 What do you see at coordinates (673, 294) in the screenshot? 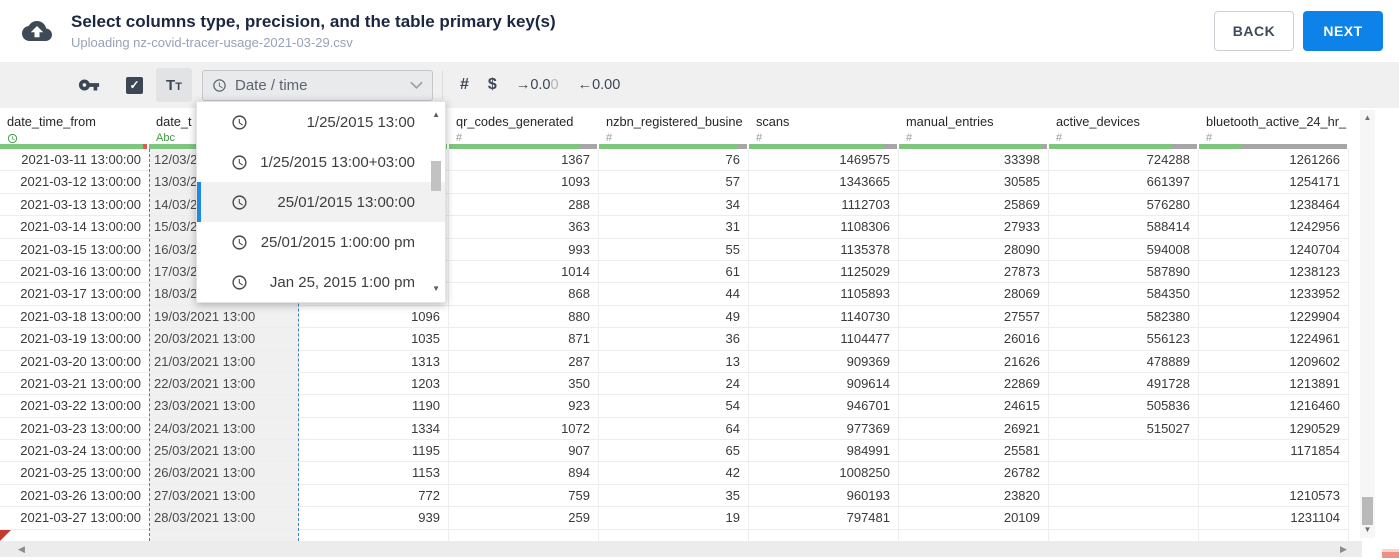
I see `table-cell: 44` at bounding box center [673, 294].